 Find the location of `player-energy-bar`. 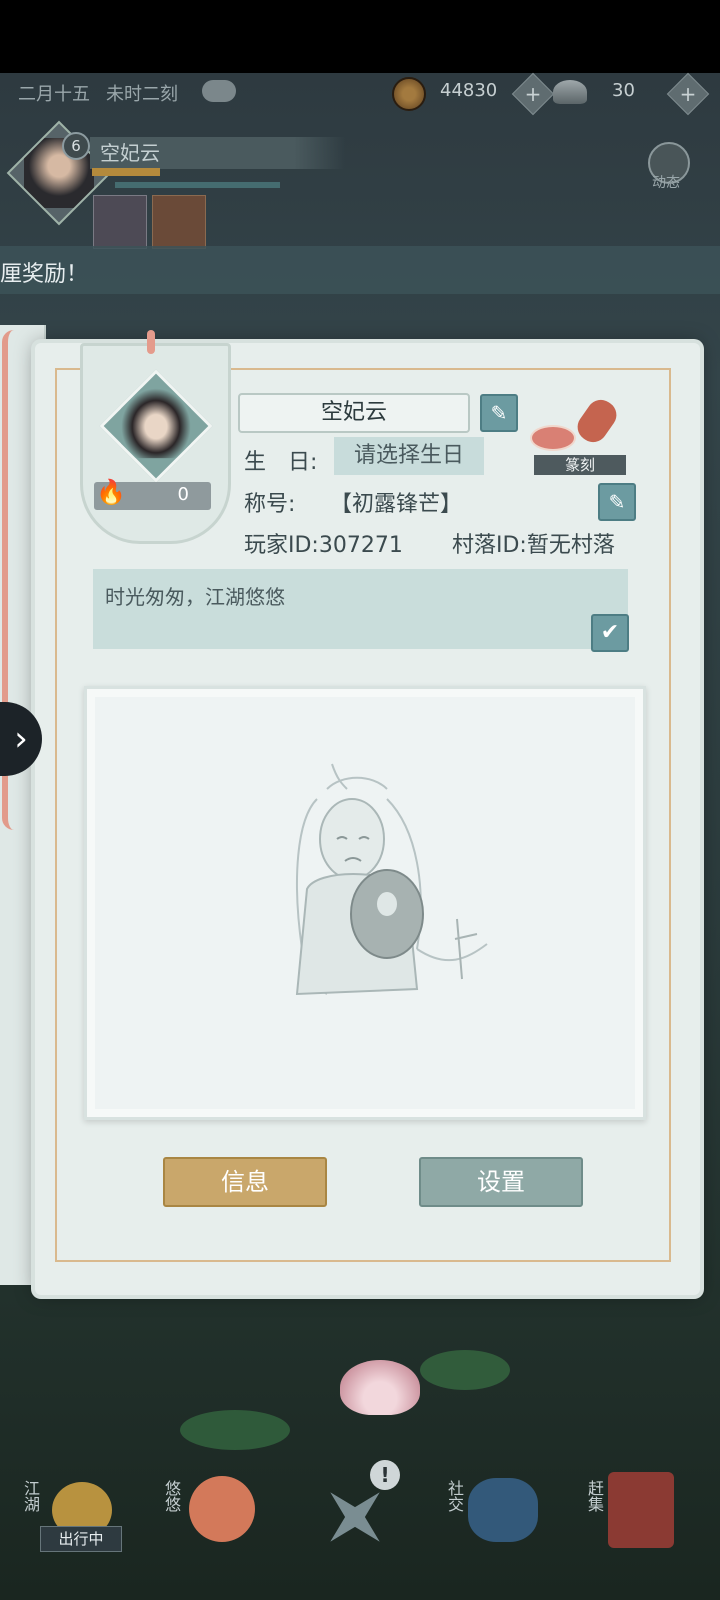

player-energy-bar is located at coordinates (197, 185).